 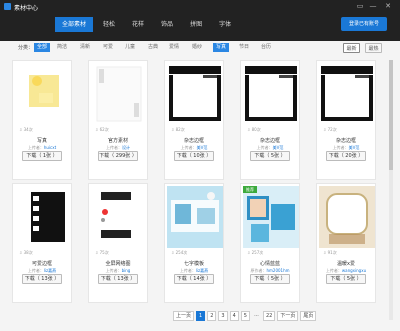 What do you see at coordinates (223, 316) in the screenshot?
I see `page-3: 3` at bounding box center [223, 316].